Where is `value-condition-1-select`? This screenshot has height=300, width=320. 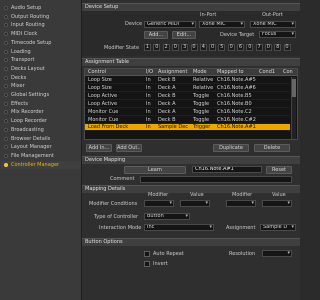
value-condition-1-select is located at coordinates (195, 203).